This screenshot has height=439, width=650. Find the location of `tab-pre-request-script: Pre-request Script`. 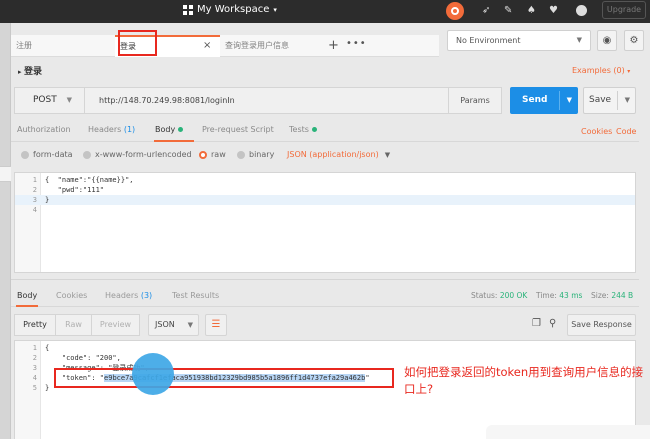

tab-pre-request-script: Pre-request Script is located at coordinates (238, 129).